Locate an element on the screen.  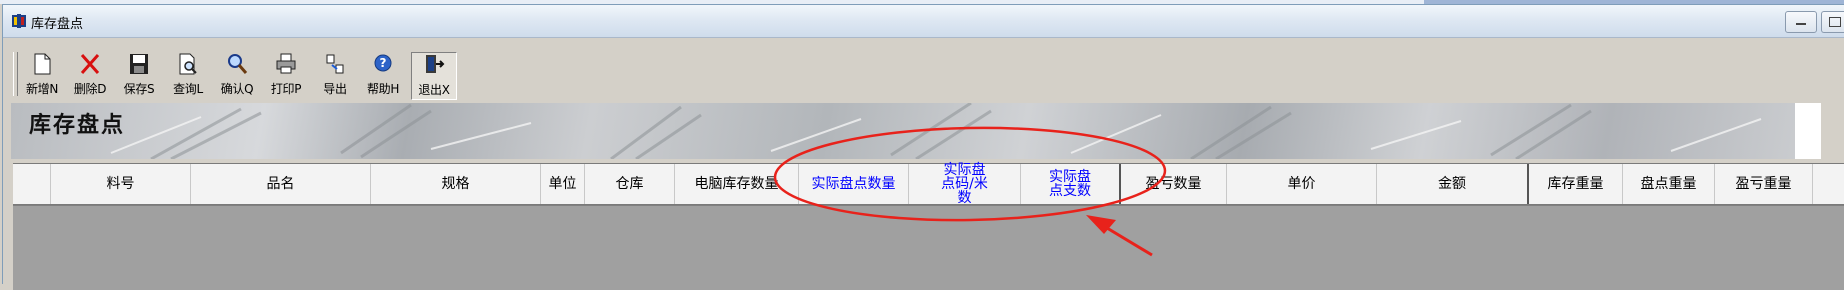
column-header-item-no: 料号 is located at coordinates (121, 184).